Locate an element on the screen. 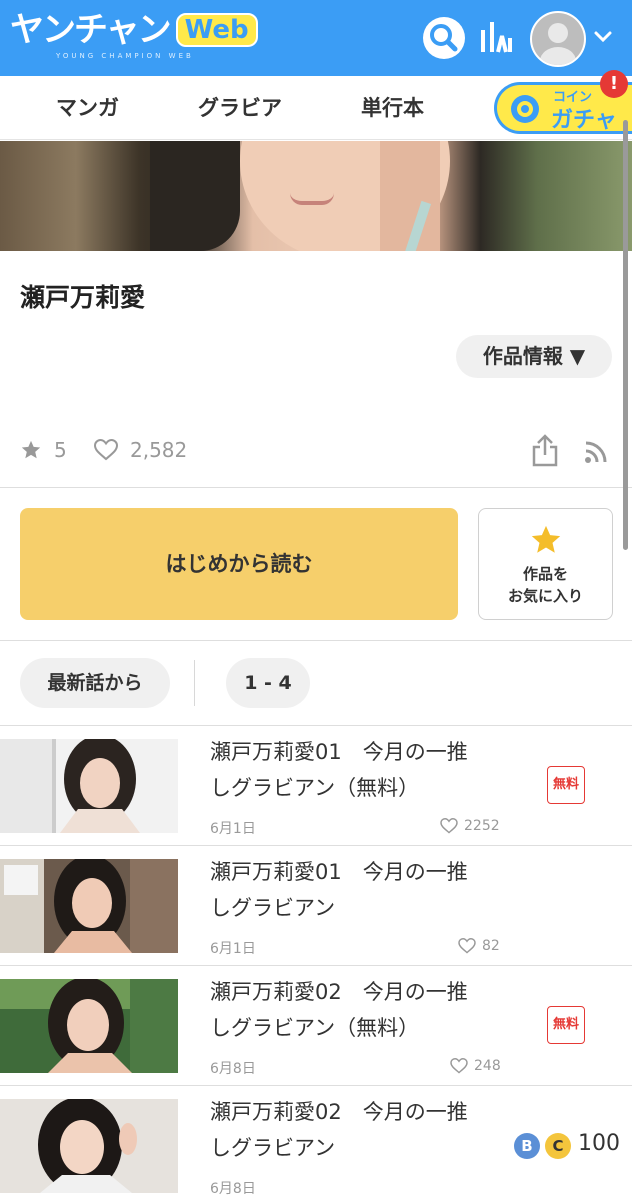  episode-item: 瀬戸万莉愛01 今月の一推 しグラビアン 6月1日 82 is located at coordinates (316, 905).